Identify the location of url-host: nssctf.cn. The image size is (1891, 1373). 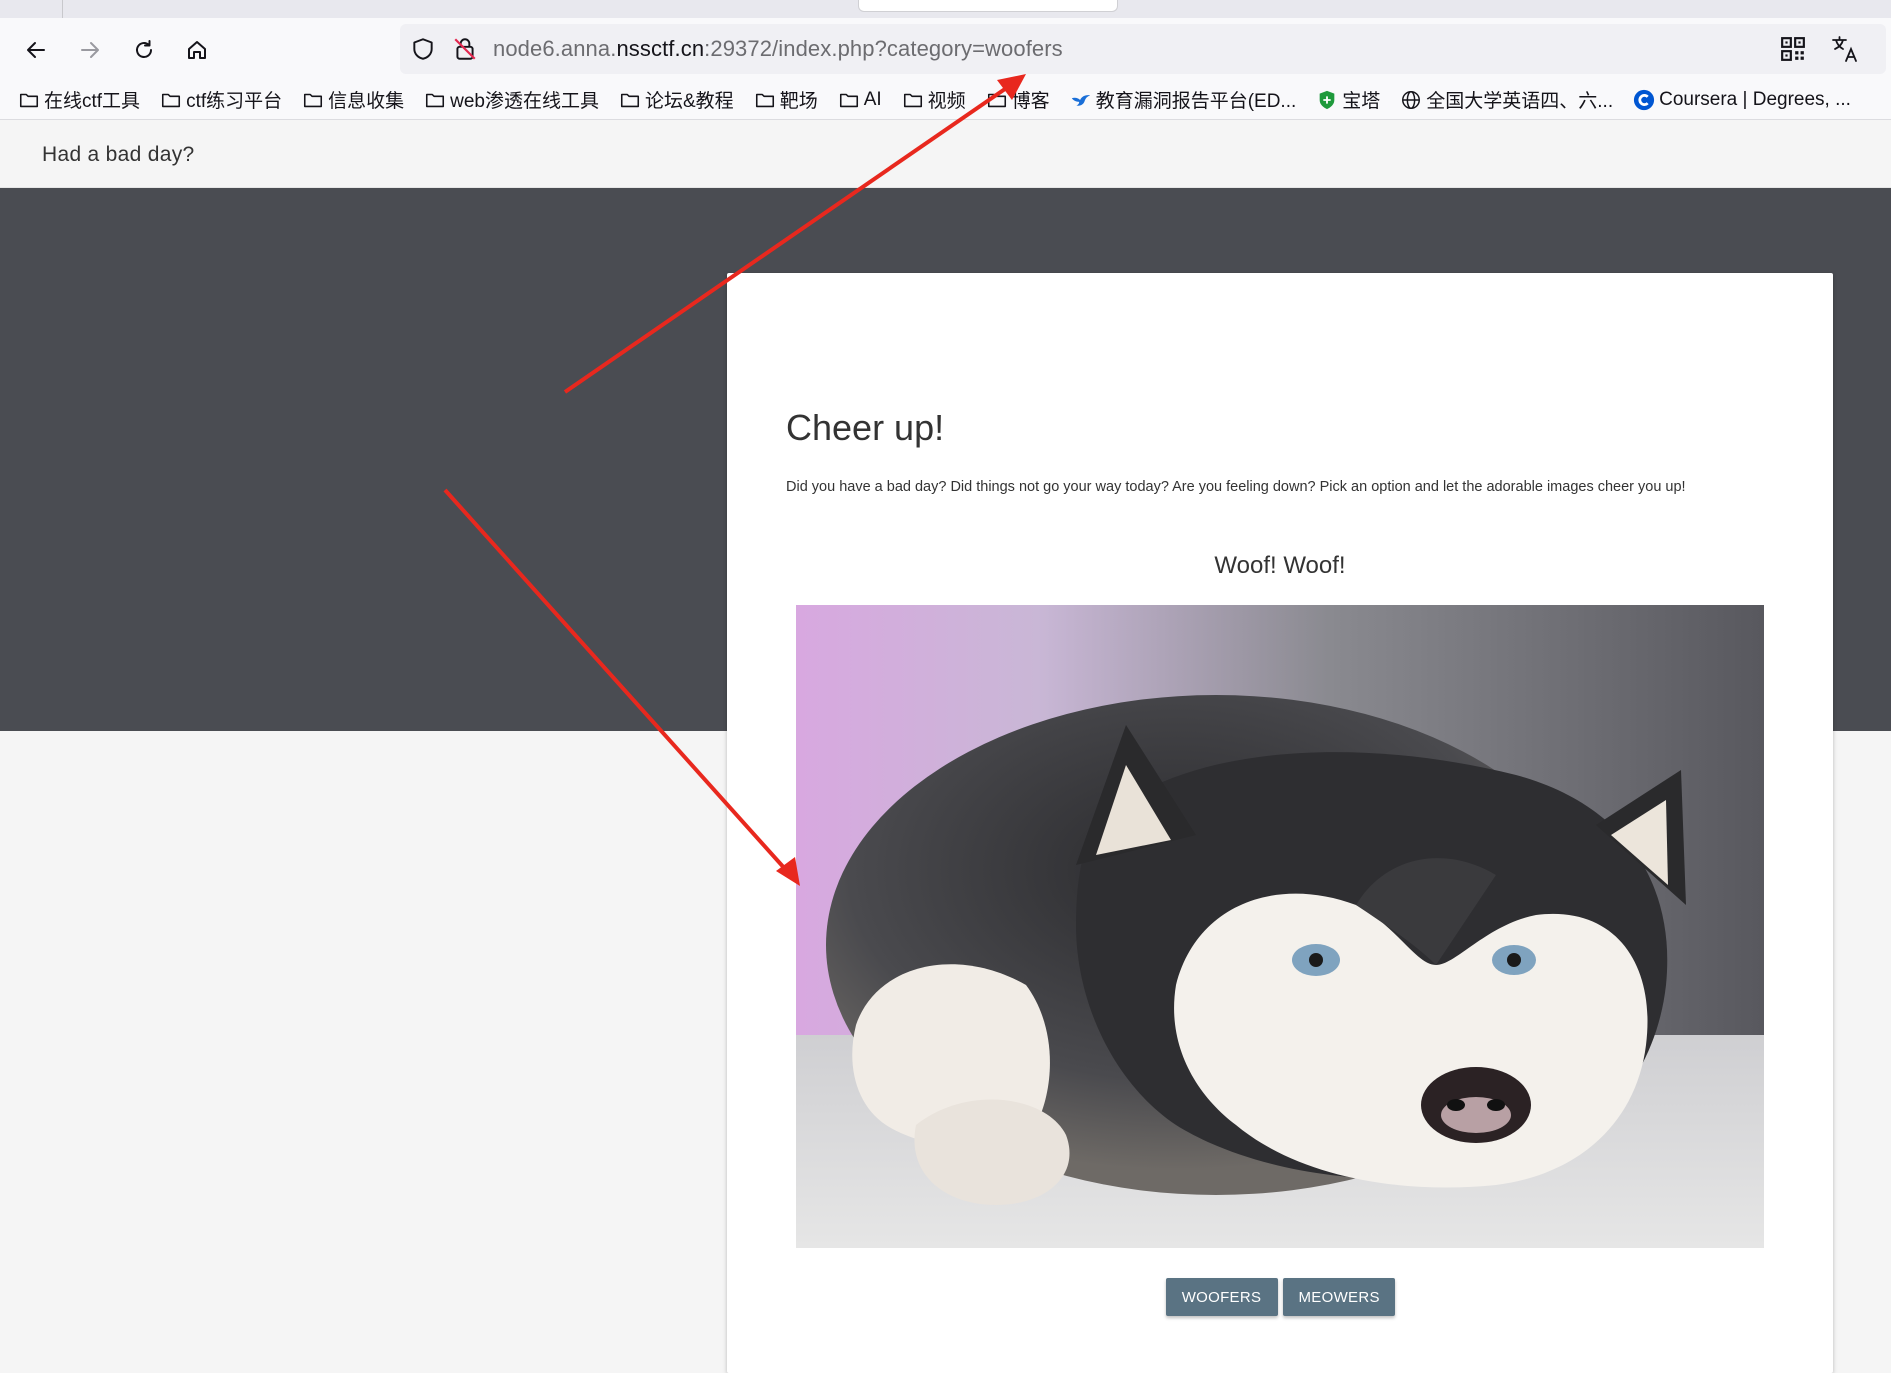
(660, 48).